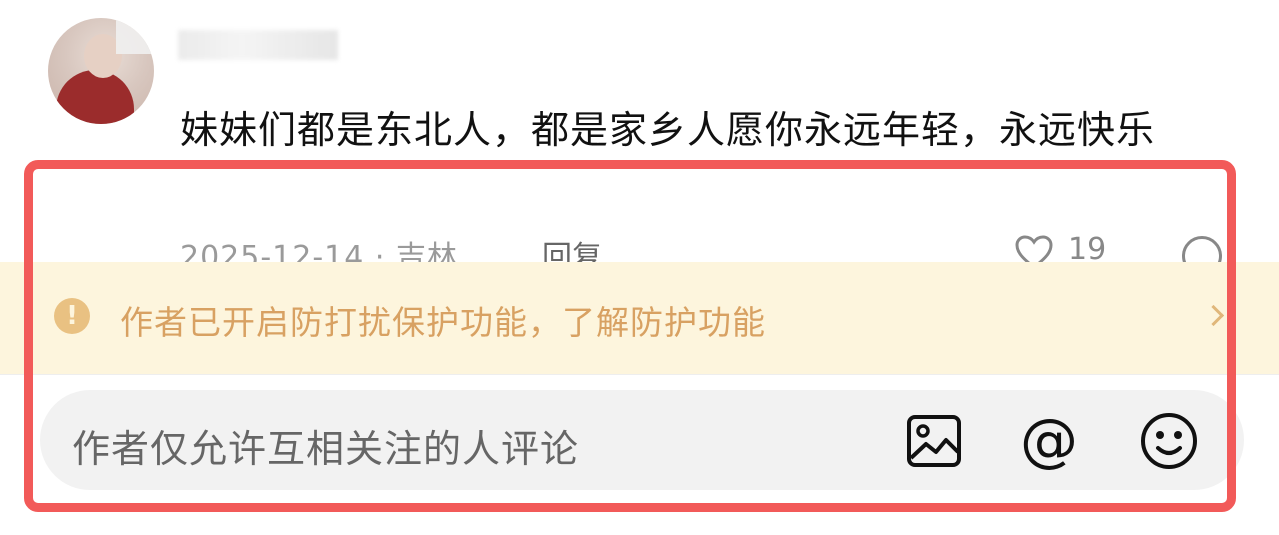  What do you see at coordinates (934, 441) in the screenshot?
I see `image-icon` at bounding box center [934, 441].